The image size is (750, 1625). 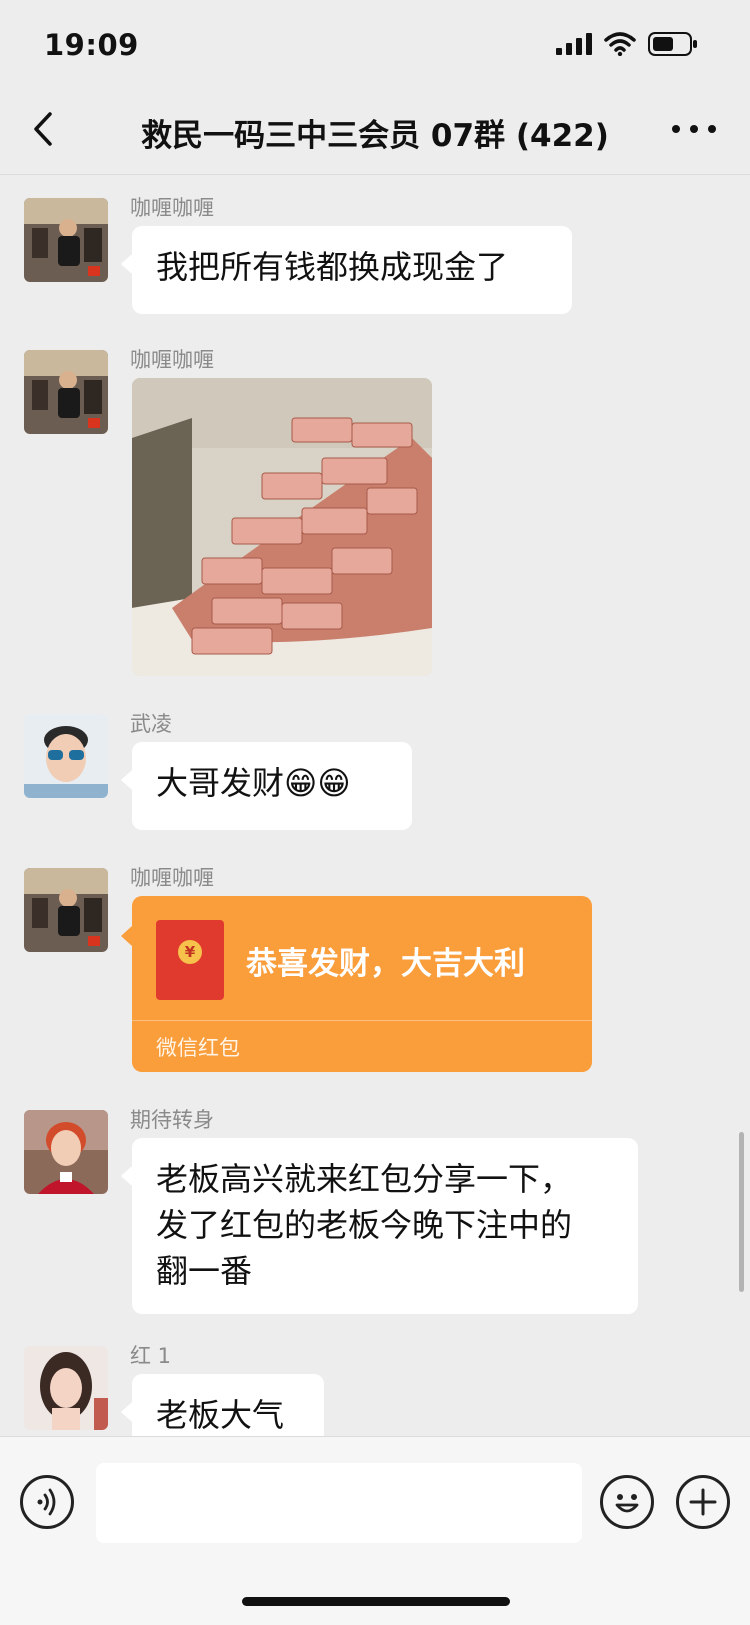 I want to click on ellipsis-icon, so click(x=694, y=129).